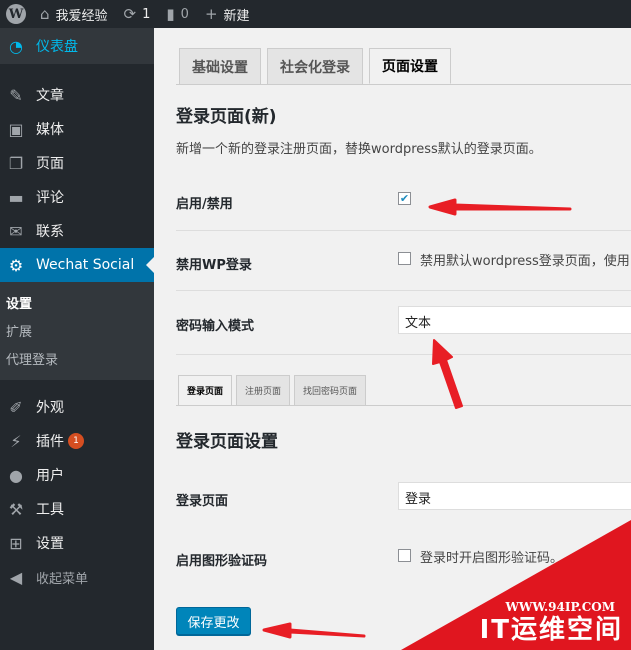 Image resolution: width=631 pixels, height=650 pixels. Describe the element at coordinates (447, 374) in the screenshot. I see `arrow-password-mode` at that location.